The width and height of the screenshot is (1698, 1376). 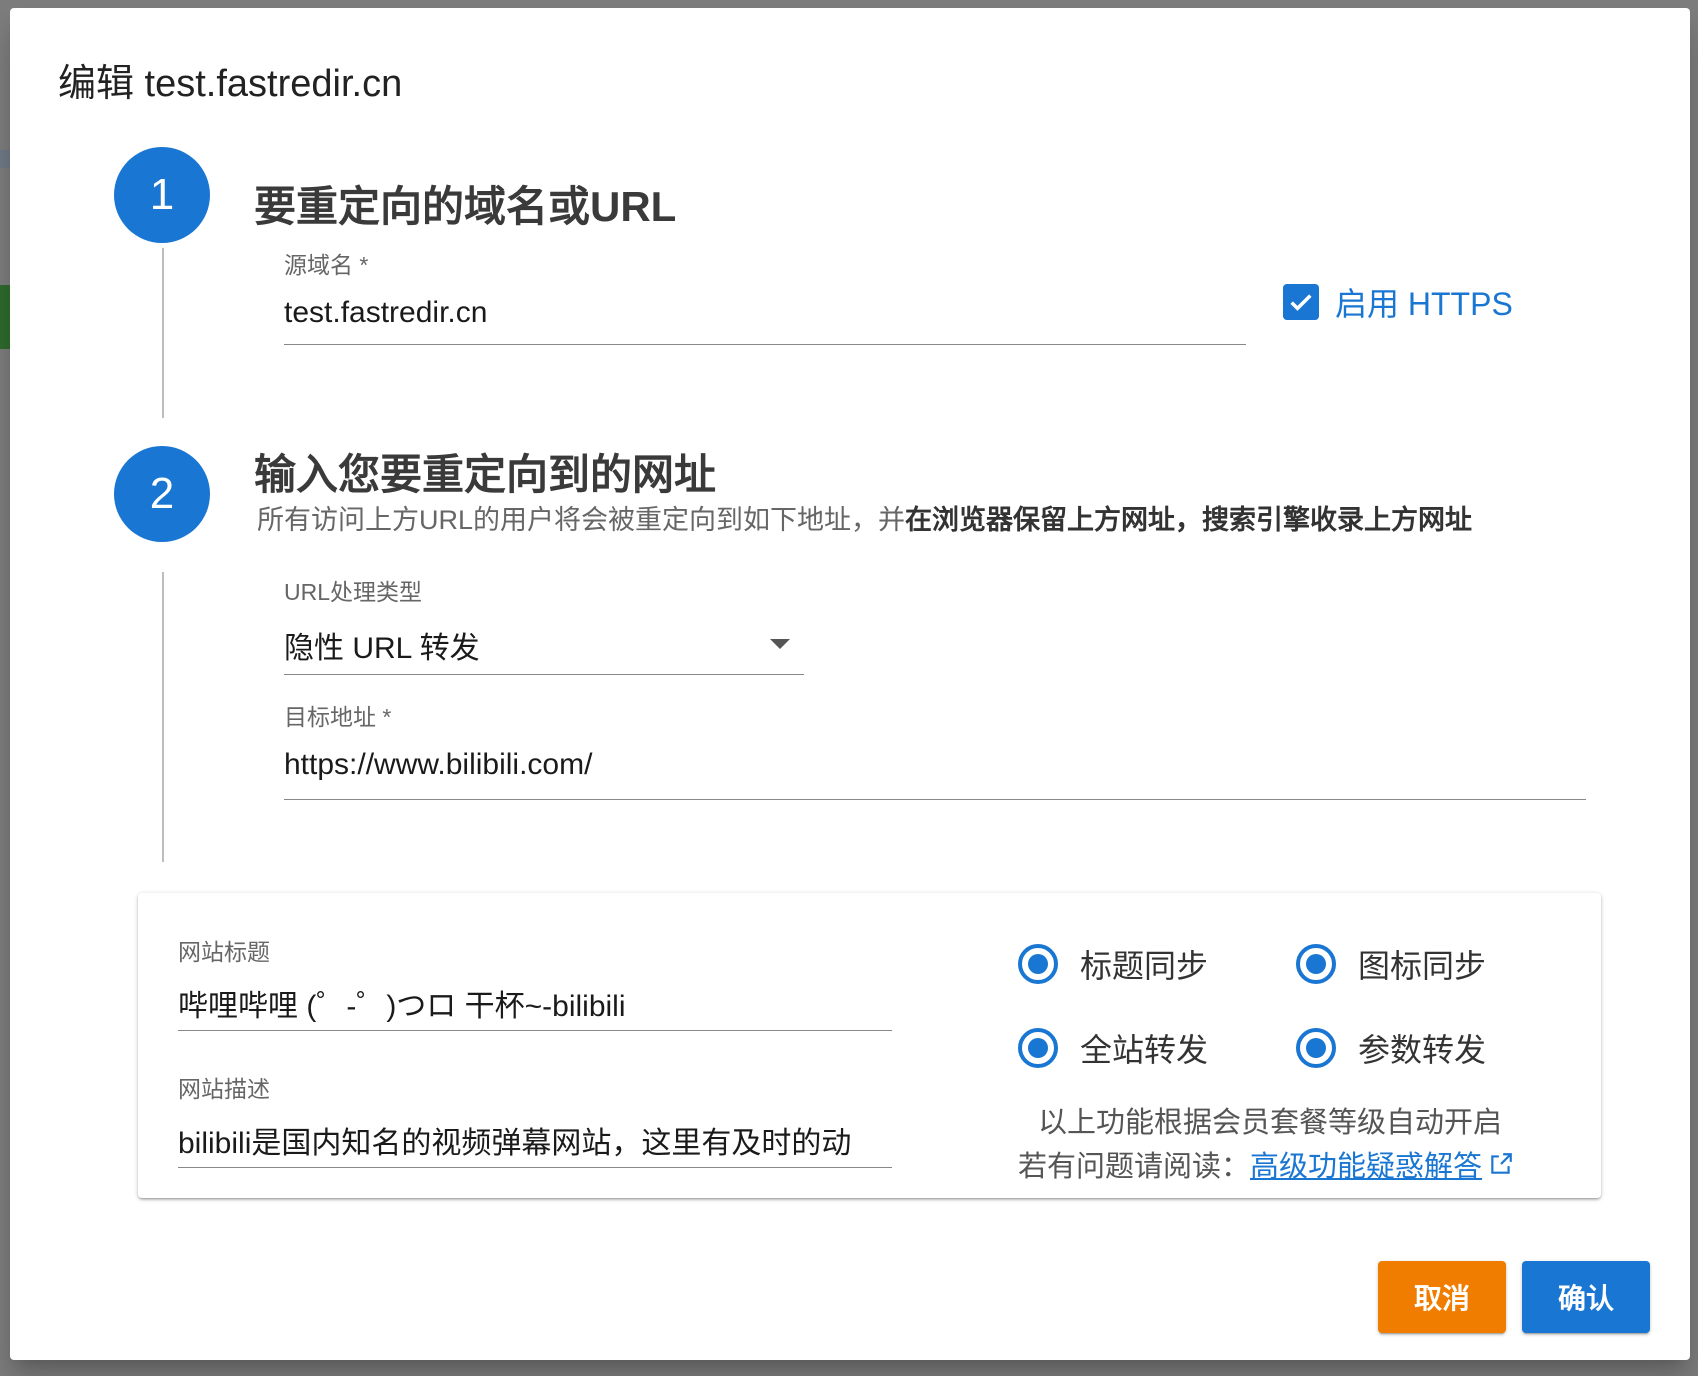 I want to click on target-url-field: 目标地址 * https://www.bilibili.com/, so click(x=935, y=751).